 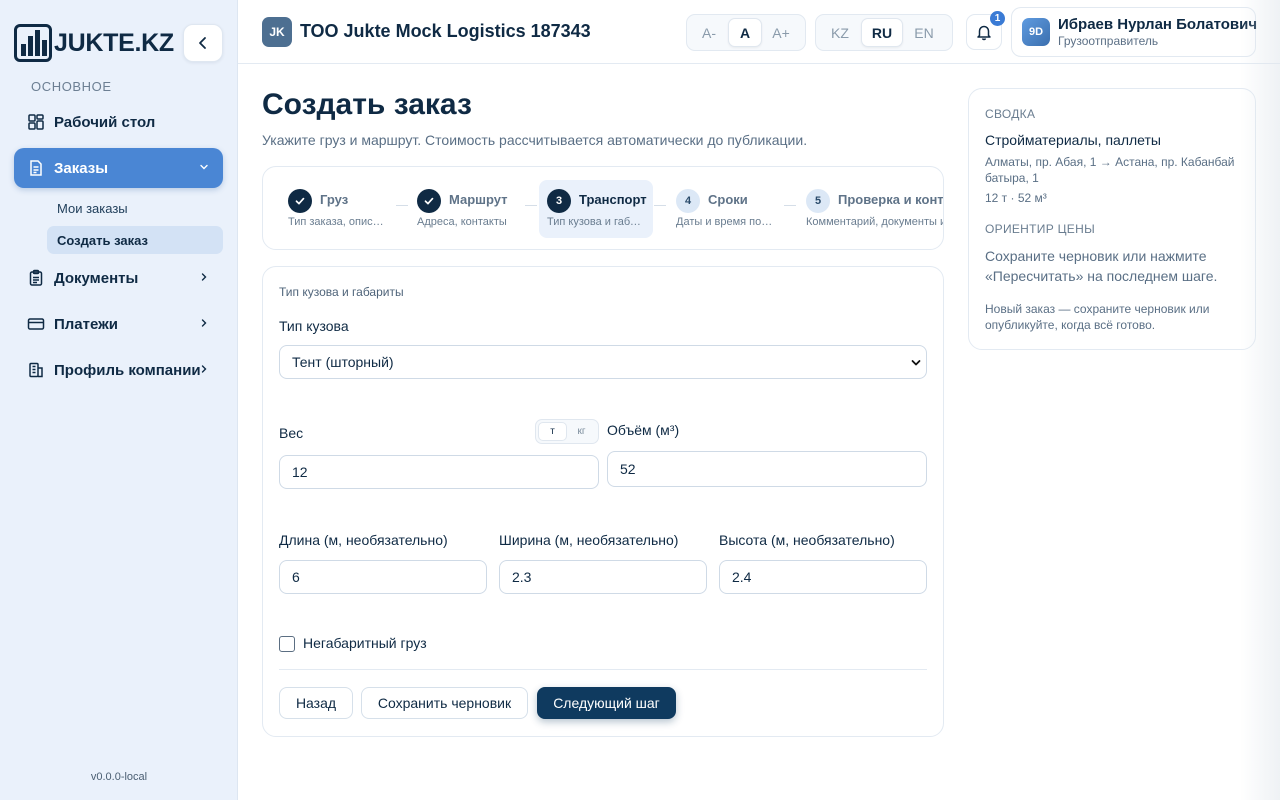 I want to click on lang-kz: KZ, so click(x=840, y=32).